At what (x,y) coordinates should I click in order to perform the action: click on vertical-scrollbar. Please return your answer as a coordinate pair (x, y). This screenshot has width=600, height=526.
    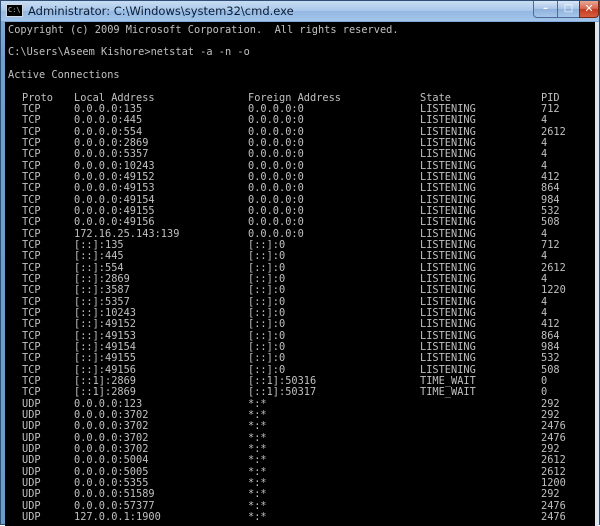
    Looking at the image, I should click on (597, 274).